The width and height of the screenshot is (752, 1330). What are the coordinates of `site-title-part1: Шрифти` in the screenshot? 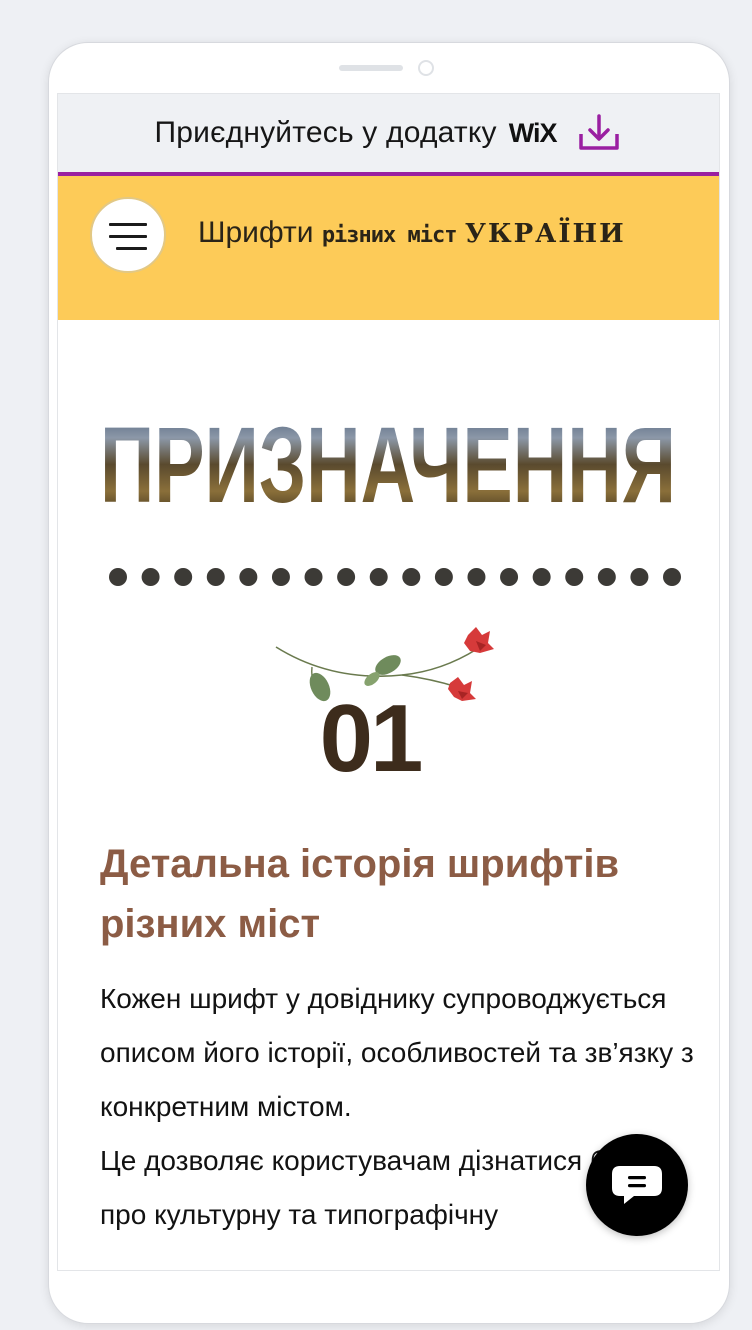 It's located at (256, 232).